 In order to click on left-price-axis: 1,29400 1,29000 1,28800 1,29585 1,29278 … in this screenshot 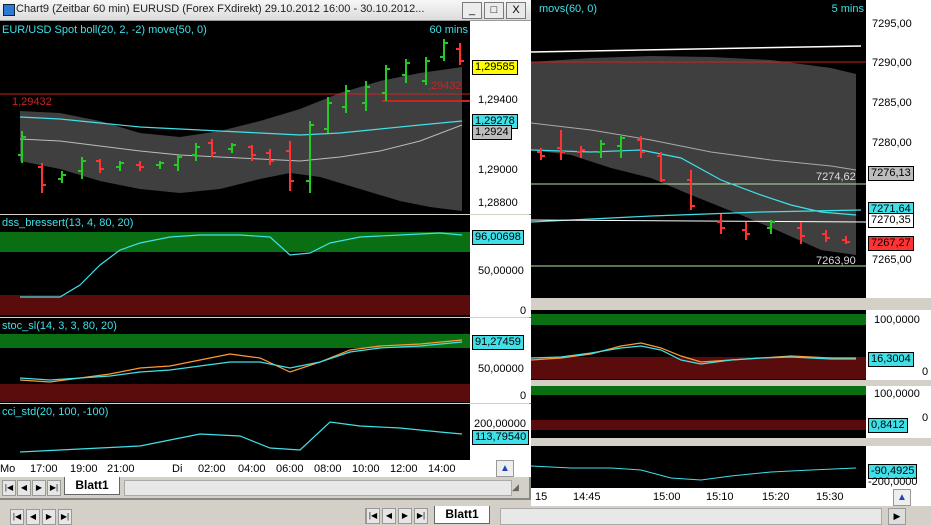, I will do `click(500, 117)`.